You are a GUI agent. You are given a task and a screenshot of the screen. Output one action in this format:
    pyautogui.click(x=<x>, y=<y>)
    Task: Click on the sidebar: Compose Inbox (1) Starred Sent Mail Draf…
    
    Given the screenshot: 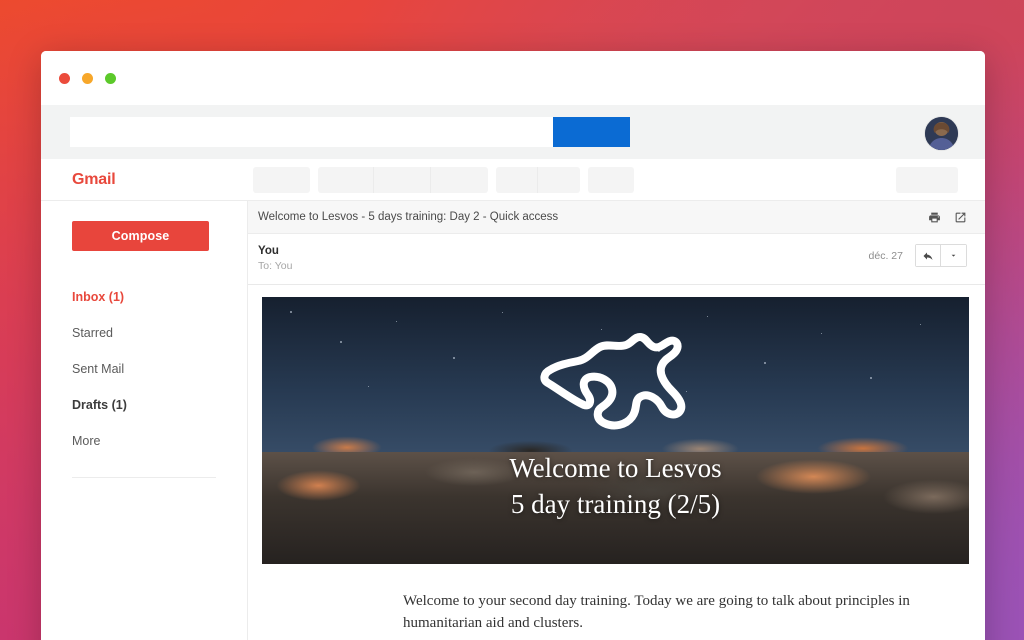 What is the action you would take?
    pyautogui.click(x=144, y=420)
    